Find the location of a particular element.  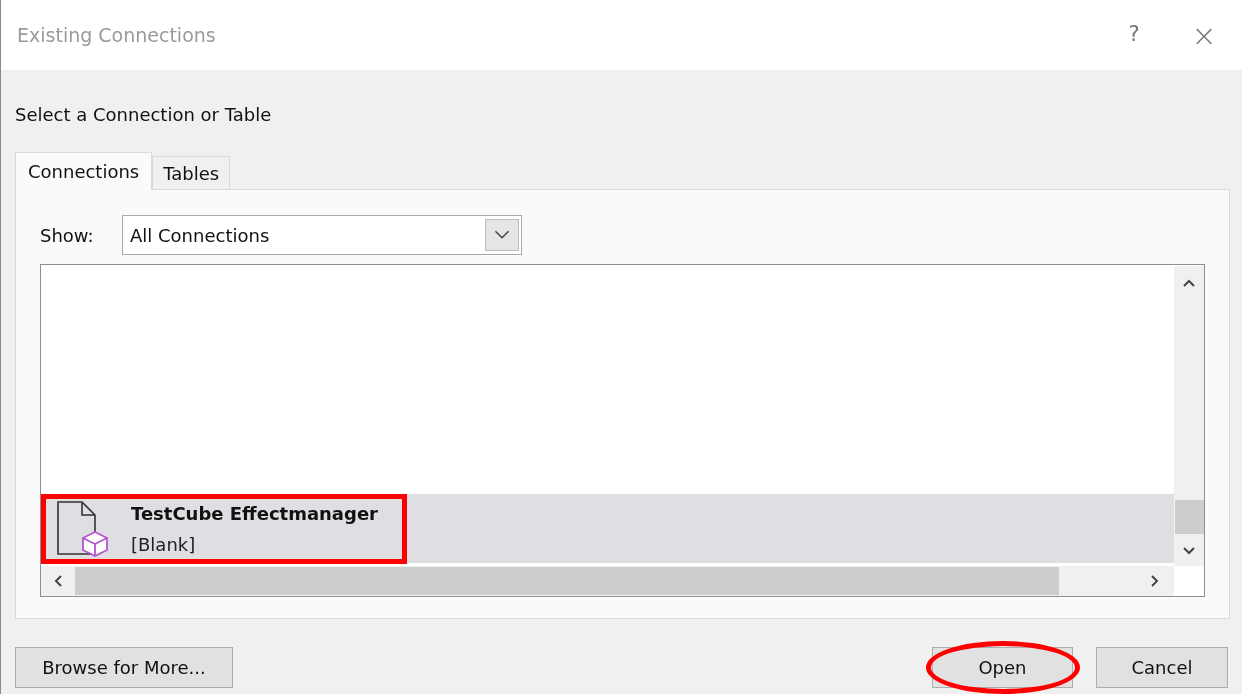

help-button: ? is located at coordinates (1134, 35).